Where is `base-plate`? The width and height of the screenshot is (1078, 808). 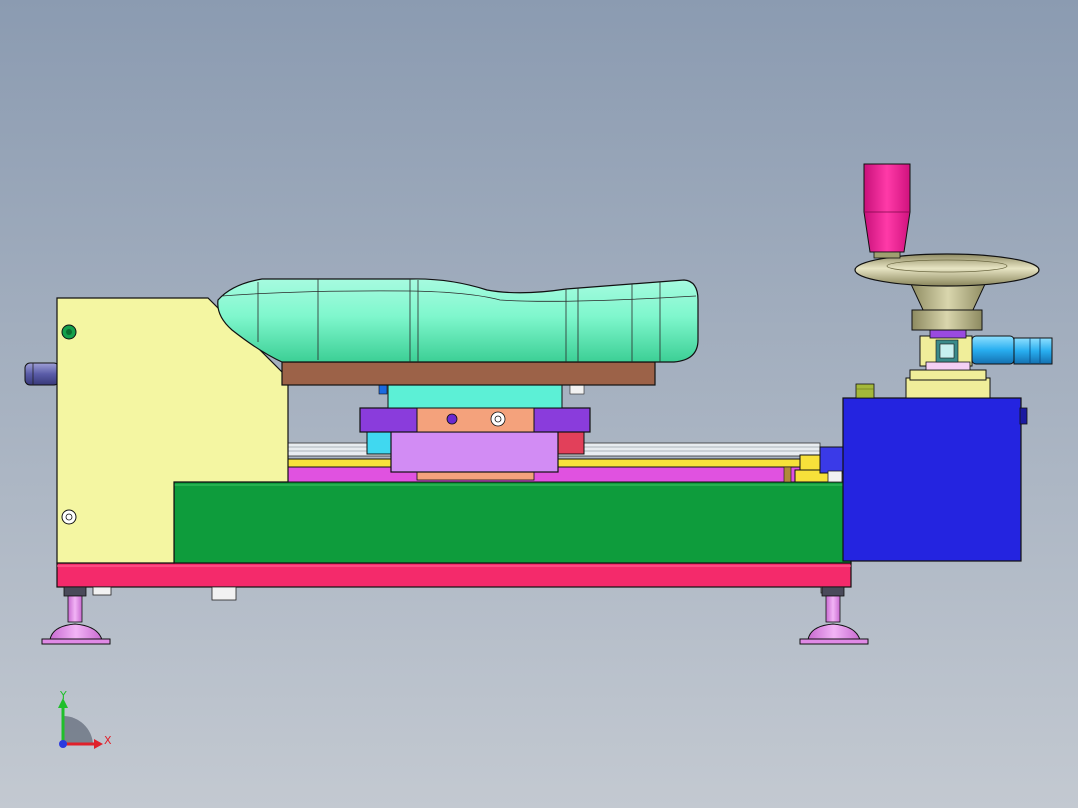 base-plate is located at coordinates (454, 575).